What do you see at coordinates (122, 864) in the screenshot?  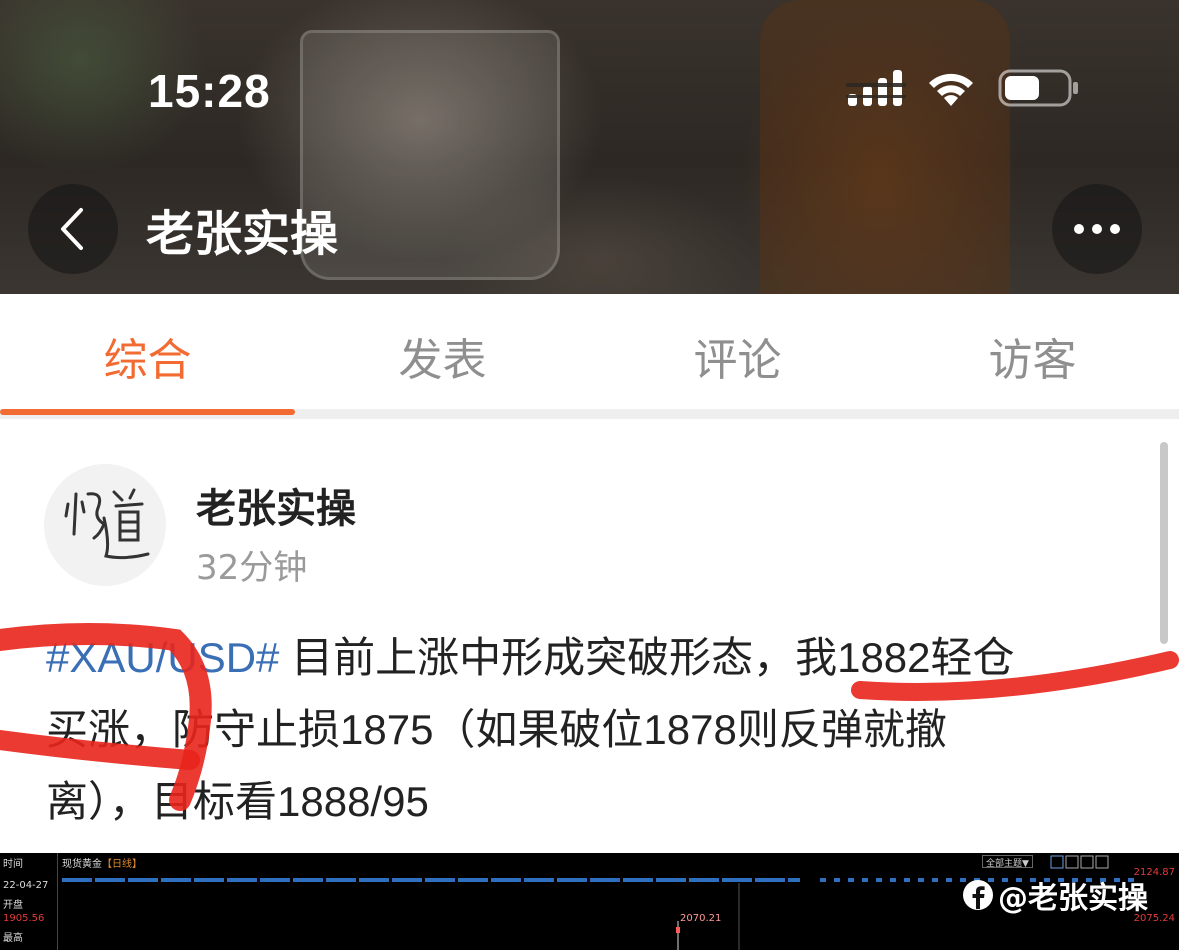 I see `chart-timeframe: 【日线】` at bounding box center [122, 864].